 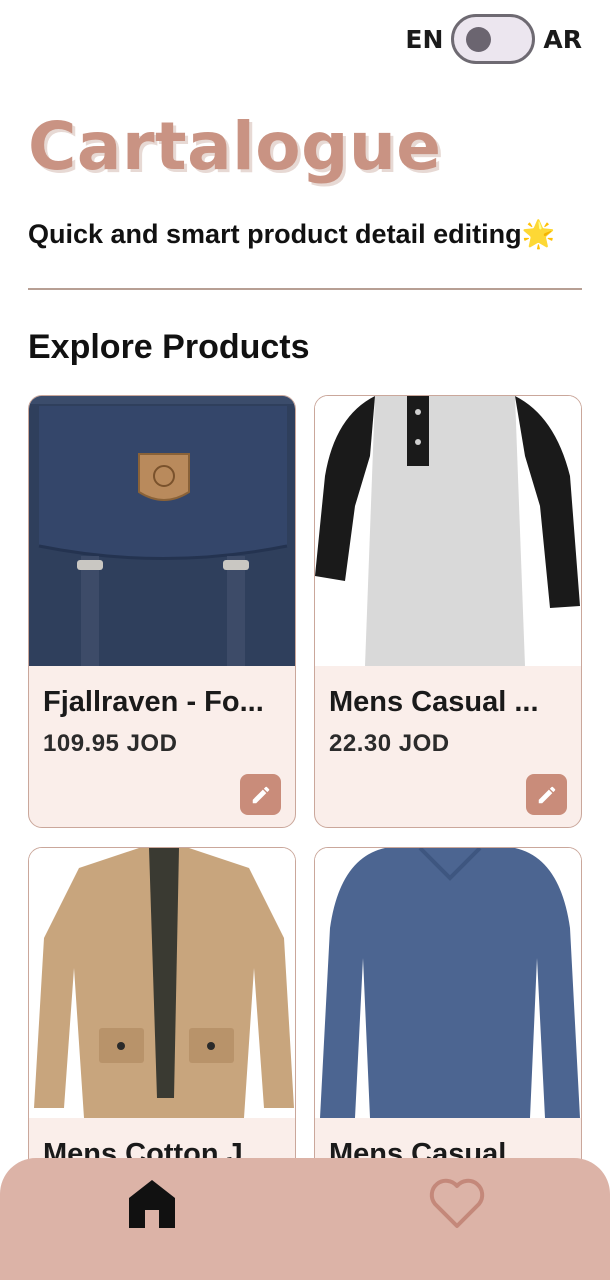 I want to click on tagline-text: Quick and smart product detail editing, so click(x=275, y=234).